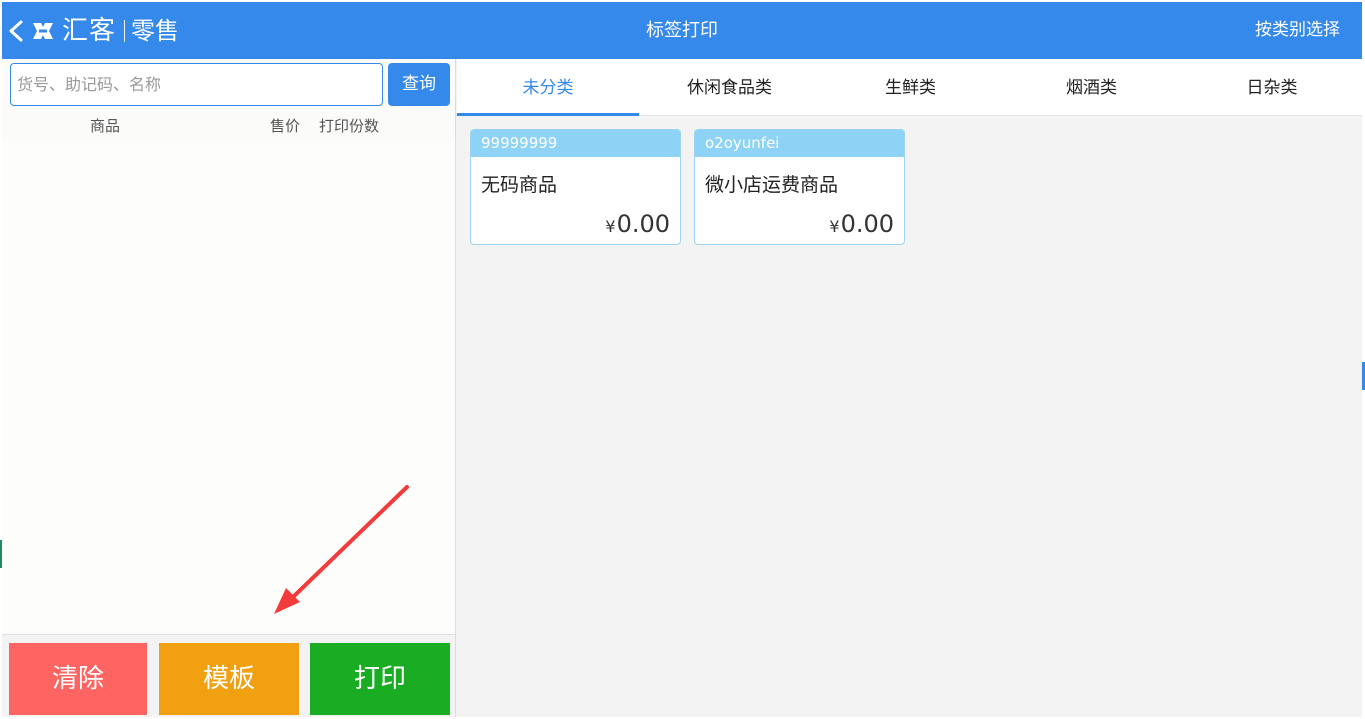 This screenshot has width=1365, height=719. Describe the element at coordinates (17, 31) in the screenshot. I see `chevron-left-icon` at that location.